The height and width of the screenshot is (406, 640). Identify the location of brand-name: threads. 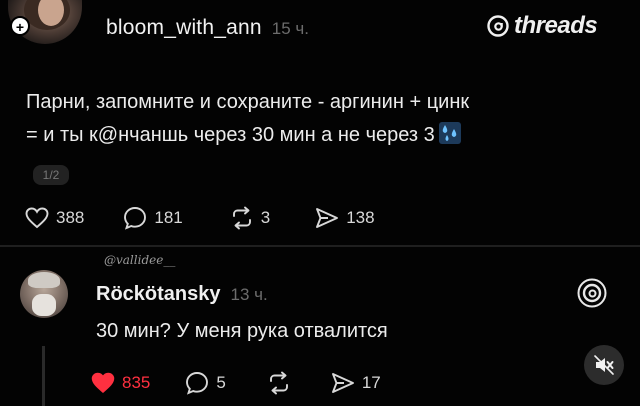
(556, 25).